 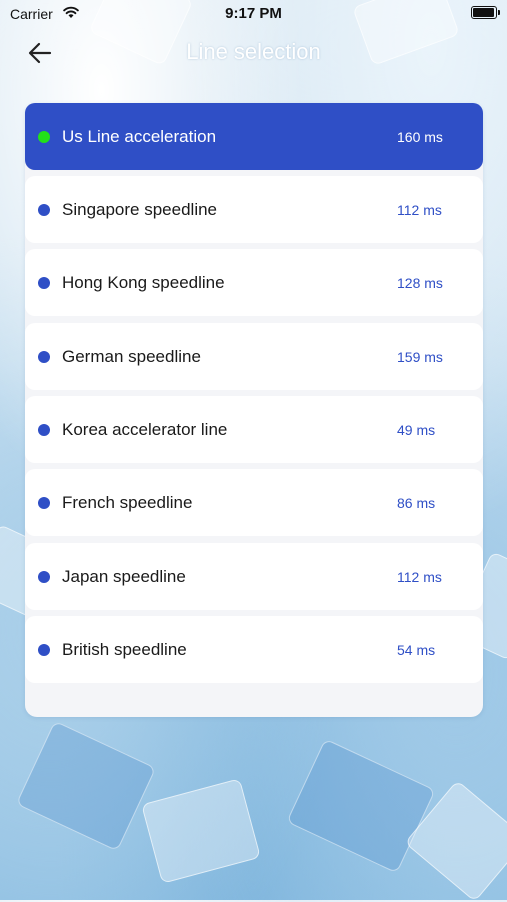 What do you see at coordinates (143, 282) in the screenshot?
I see `line-name: Hong Kong speedline` at bounding box center [143, 282].